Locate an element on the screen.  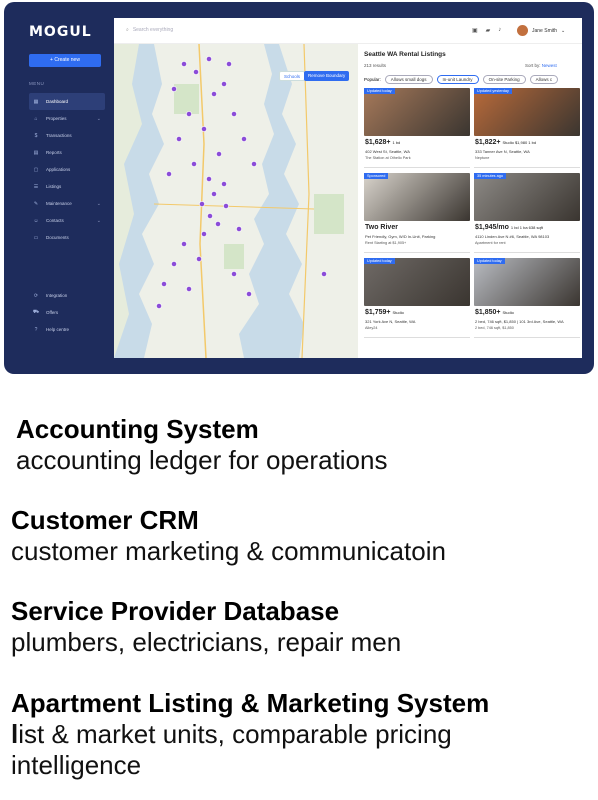
sidebar-item-label: Offers is located at coordinates (52, 312).